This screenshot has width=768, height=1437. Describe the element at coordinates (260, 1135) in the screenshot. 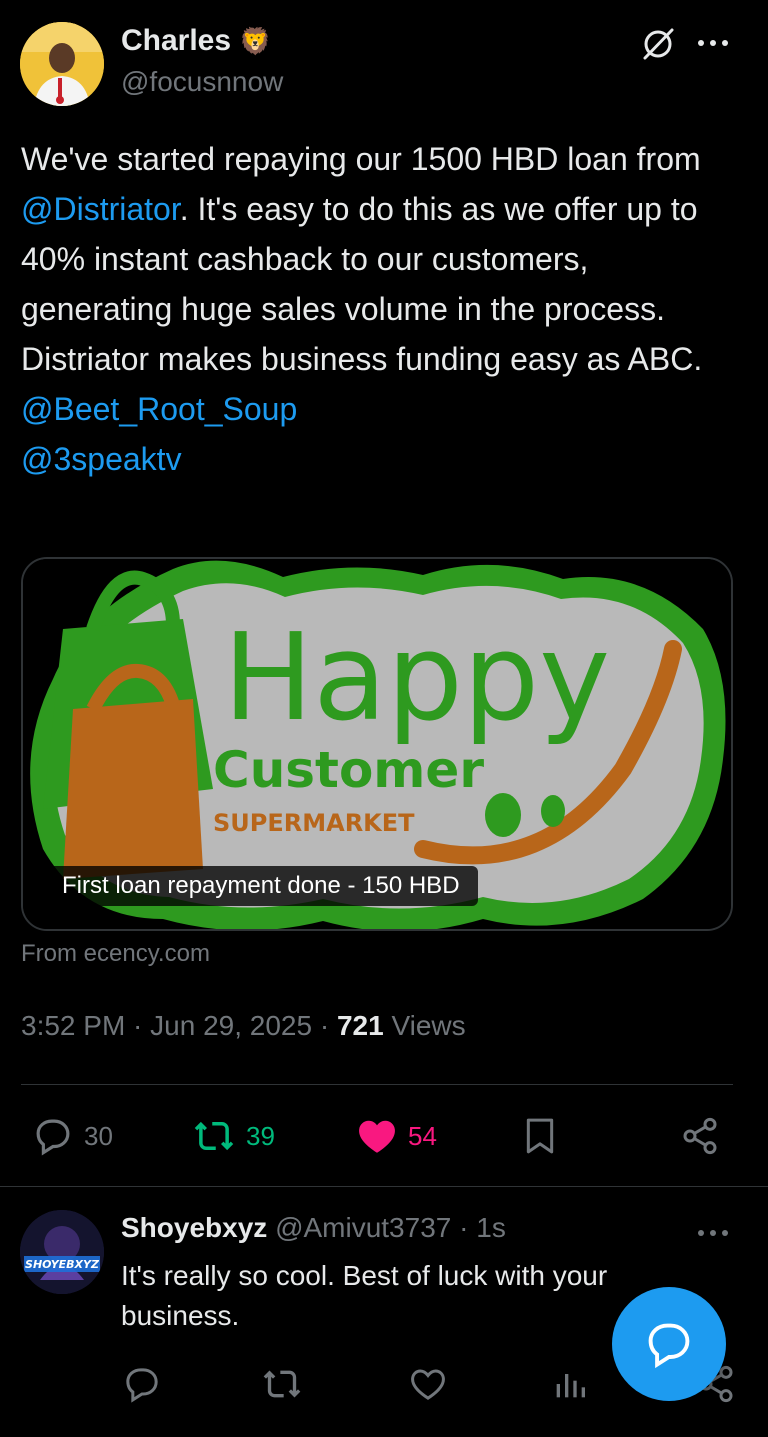

I see `repost-count: 39` at that location.